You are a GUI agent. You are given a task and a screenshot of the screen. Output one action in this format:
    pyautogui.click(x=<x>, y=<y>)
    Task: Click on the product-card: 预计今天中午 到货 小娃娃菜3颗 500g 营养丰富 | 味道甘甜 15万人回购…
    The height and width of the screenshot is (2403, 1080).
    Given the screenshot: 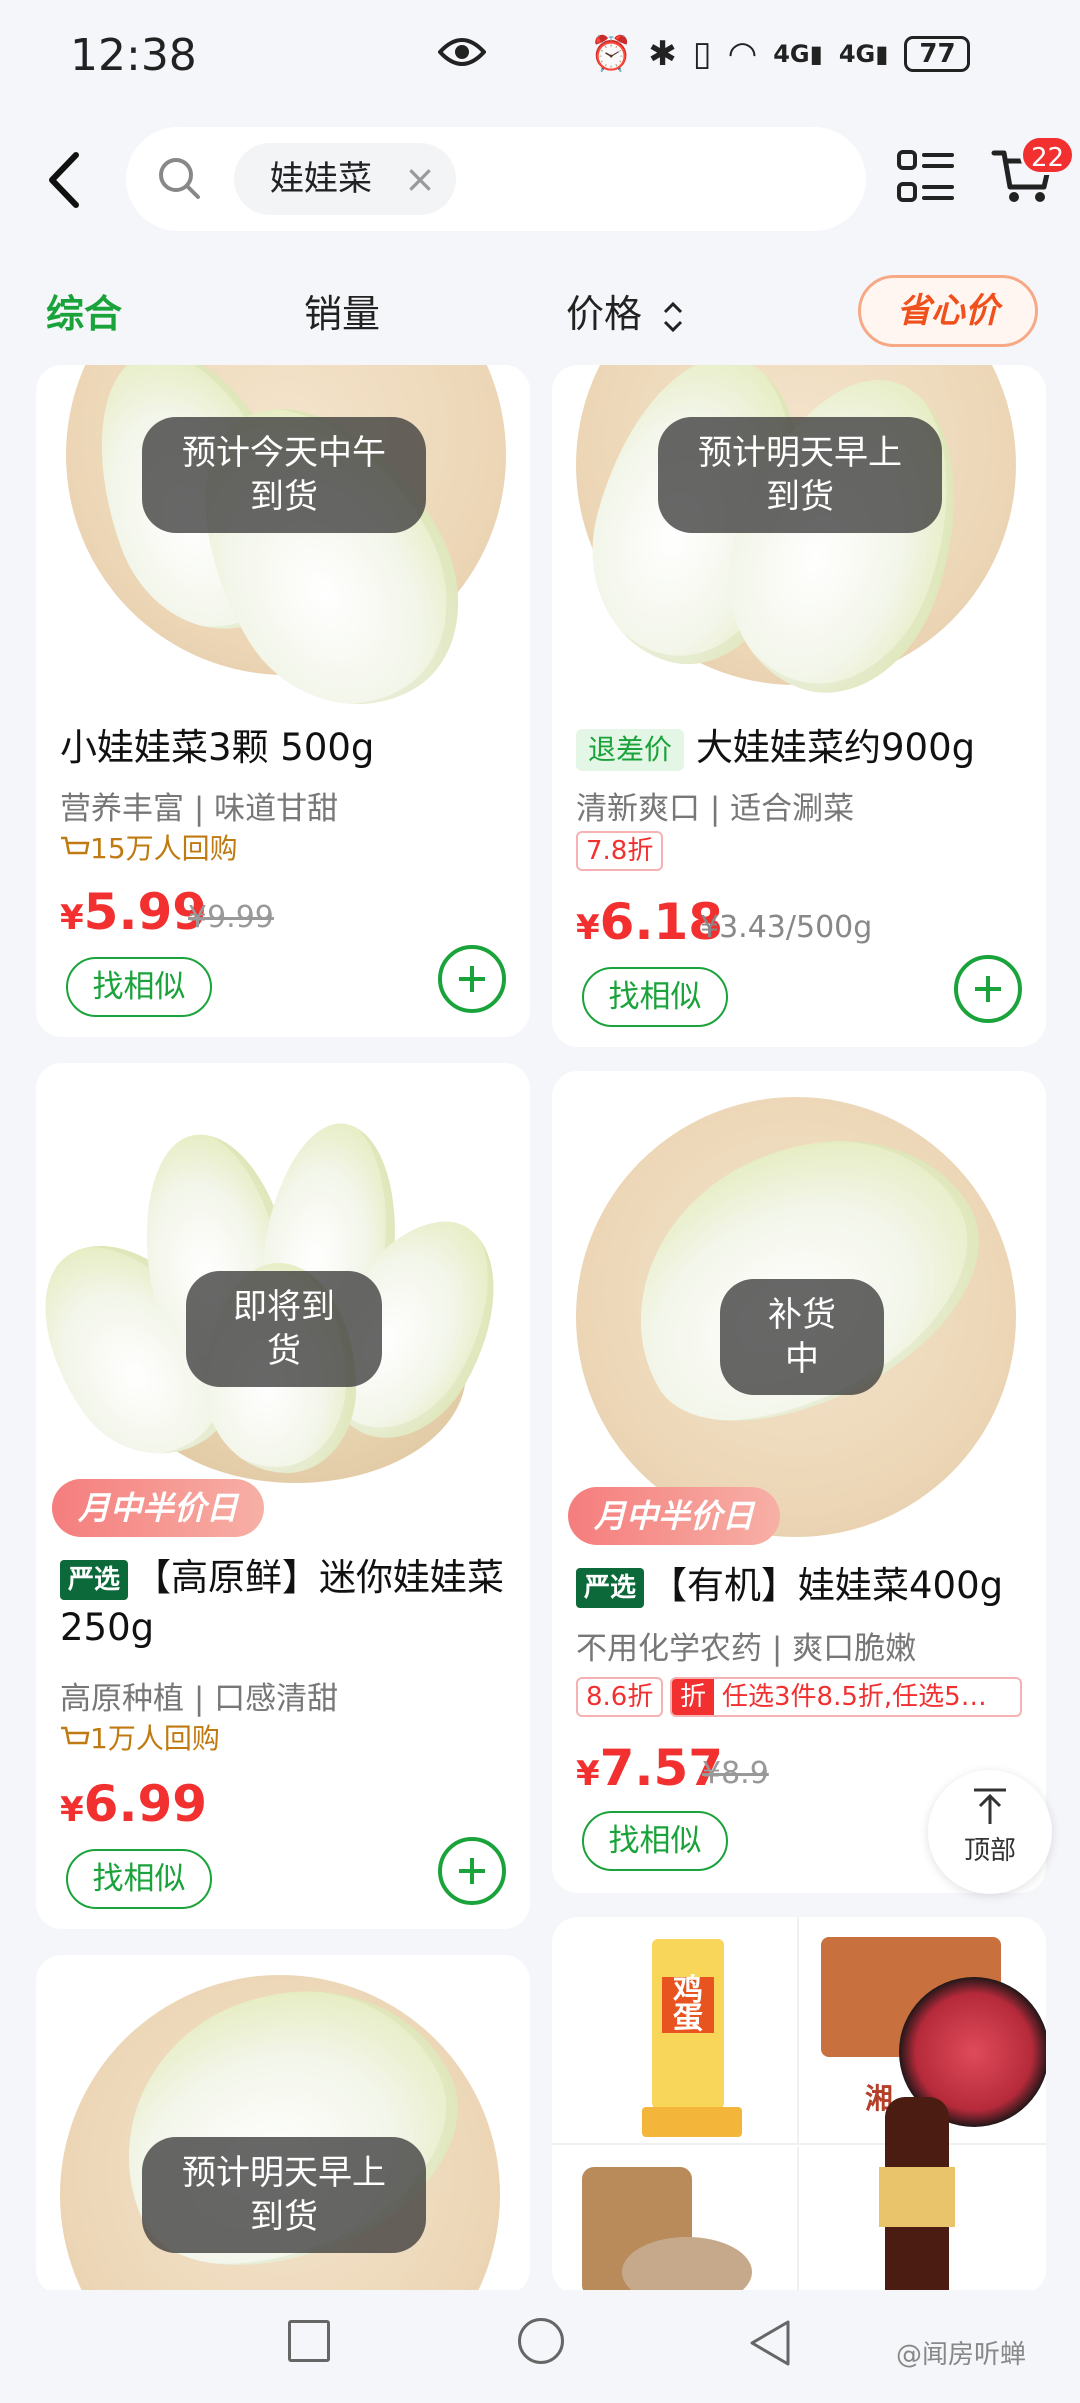 What is the action you would take?
    pyautogui.click(x=283, y=701)
    